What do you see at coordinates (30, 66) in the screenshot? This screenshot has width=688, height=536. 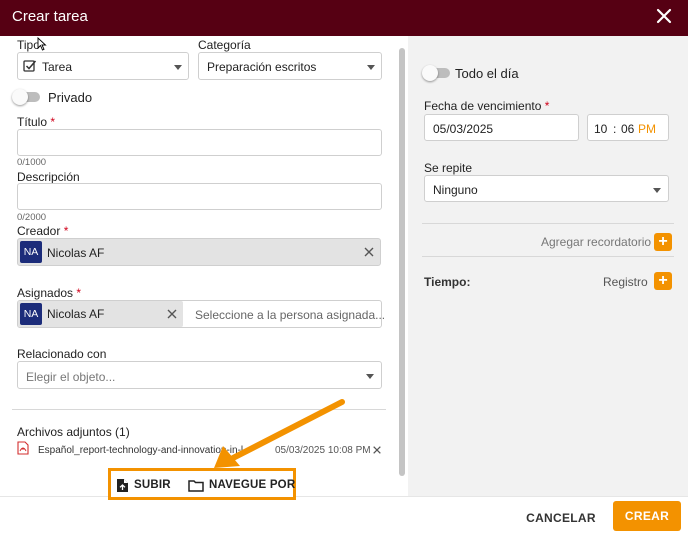 I see `checkbox-task-icon` at bounding box center [30, 66].